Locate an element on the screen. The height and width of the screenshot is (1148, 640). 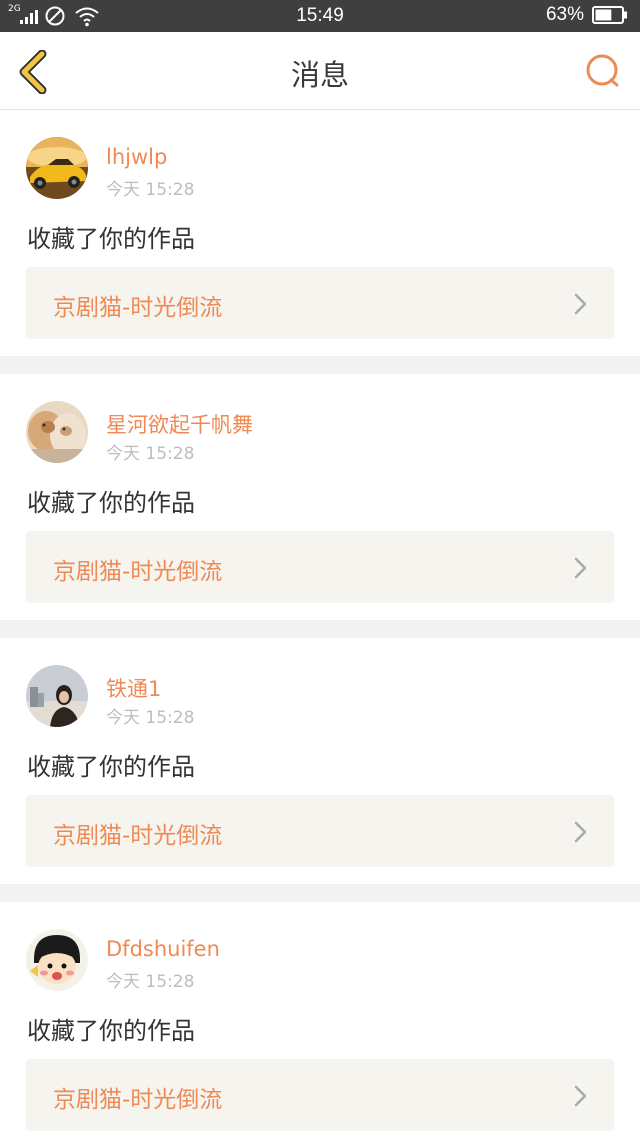
status-bar-right: 63% is located at coordinates (587, 15).